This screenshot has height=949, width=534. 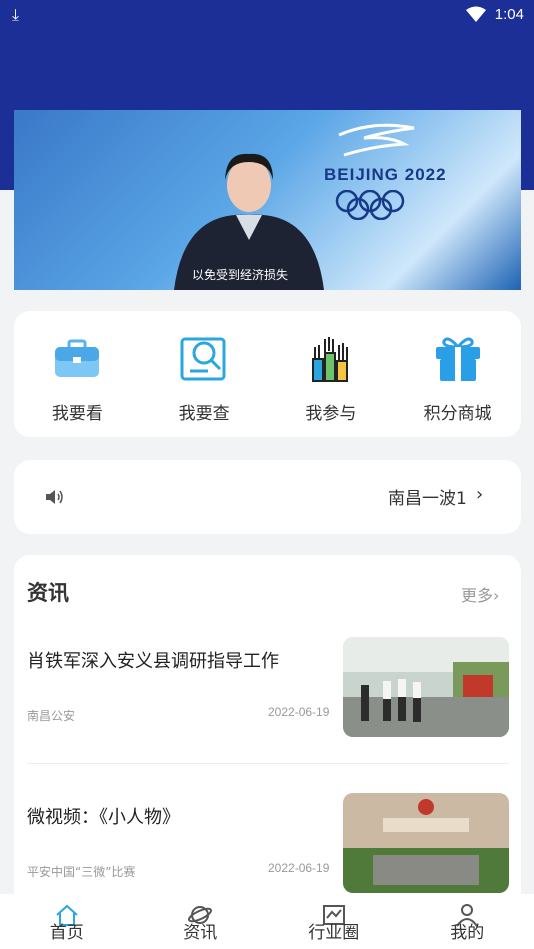 What do you see at coordinates (16, 14) in the screenshot?
I see `download-icon: ⤓` at bounding box center [16, 14].